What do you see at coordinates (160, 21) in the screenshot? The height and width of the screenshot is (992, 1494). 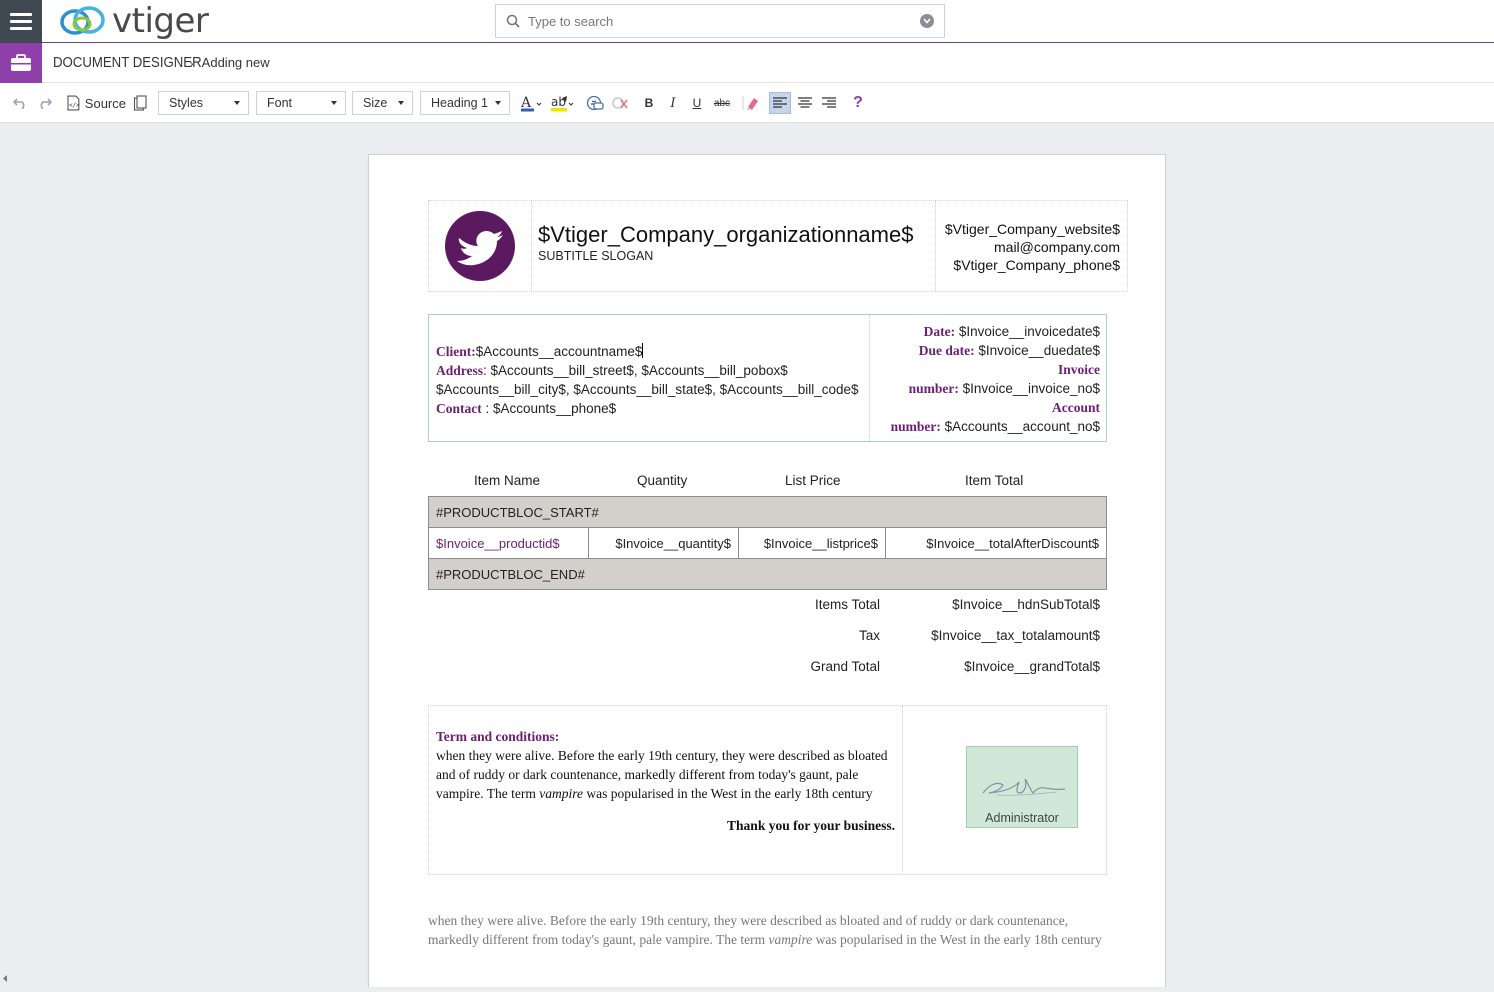 I see `logo-text: vtiger` at bounding box center [160, 21].